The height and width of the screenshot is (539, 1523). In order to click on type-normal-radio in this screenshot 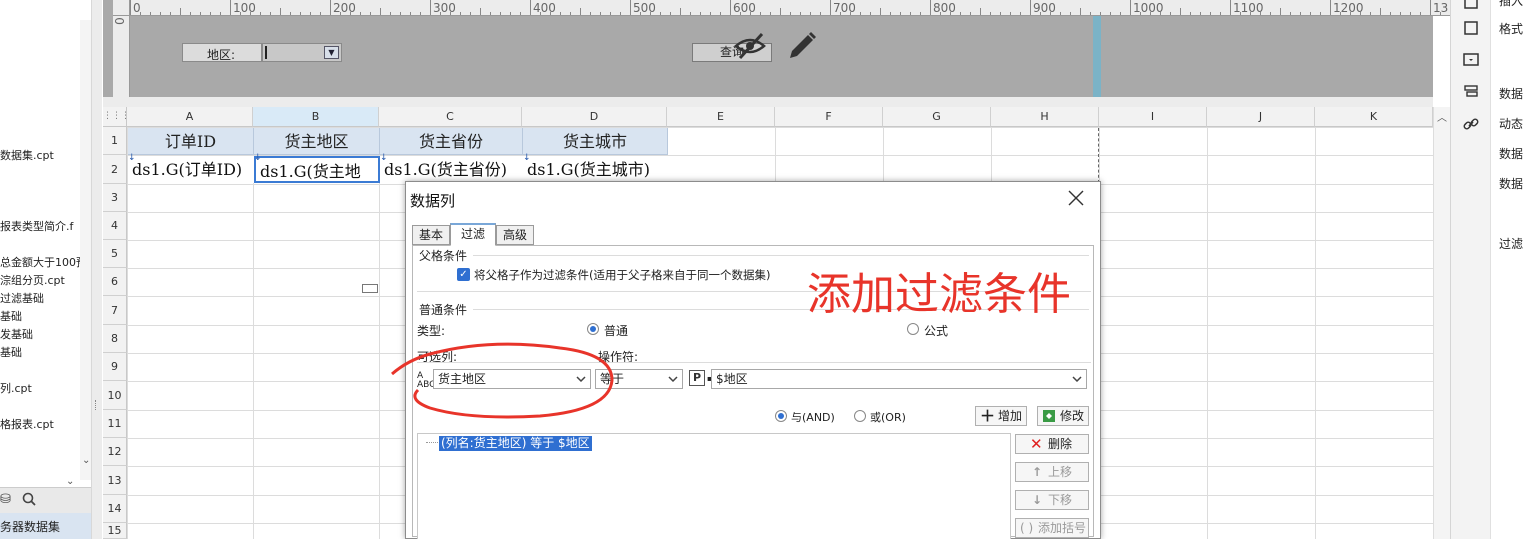, I will do `click(593, 329)`.